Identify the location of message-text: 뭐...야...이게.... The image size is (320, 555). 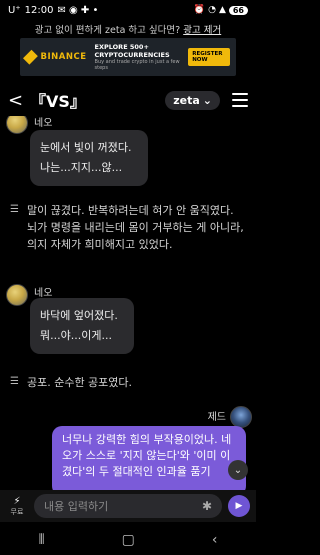
(76, 335).